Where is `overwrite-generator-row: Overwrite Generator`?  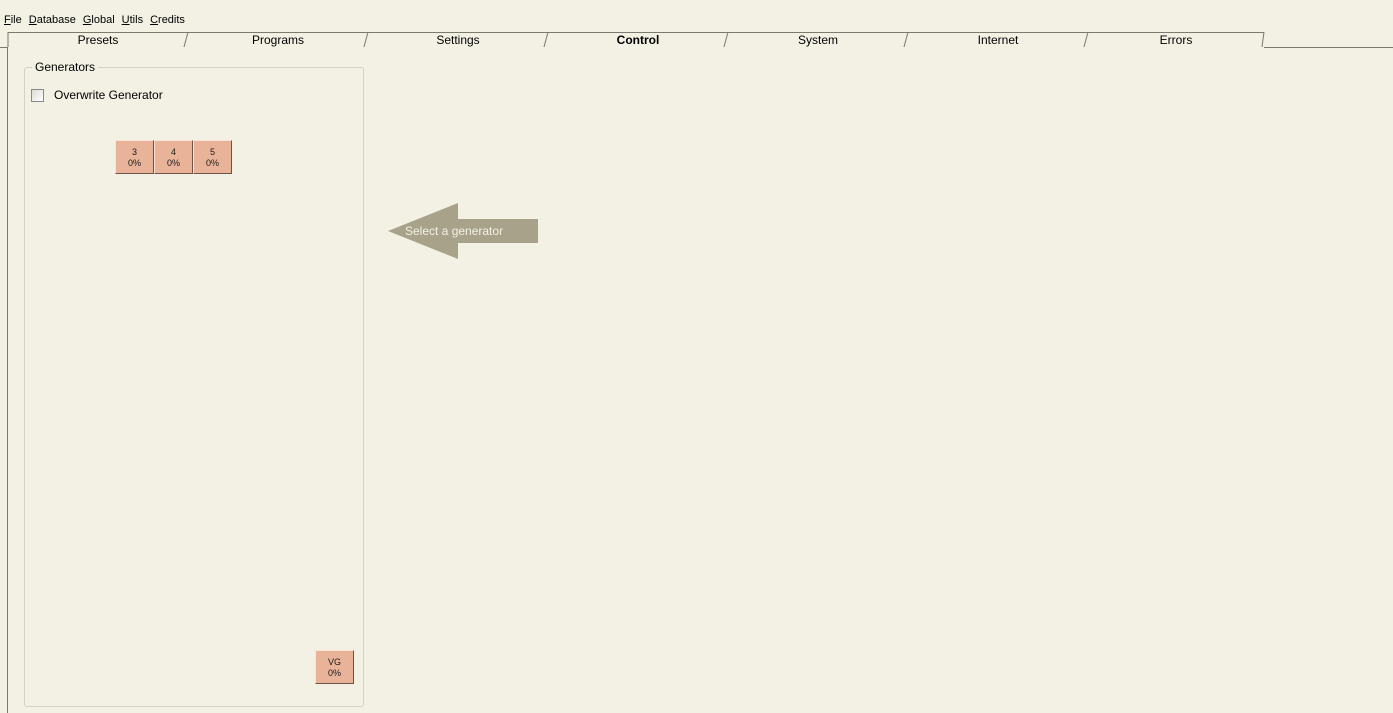
overwrite-generator-row: Overwrite Generator is located at coordinates (97, 95).